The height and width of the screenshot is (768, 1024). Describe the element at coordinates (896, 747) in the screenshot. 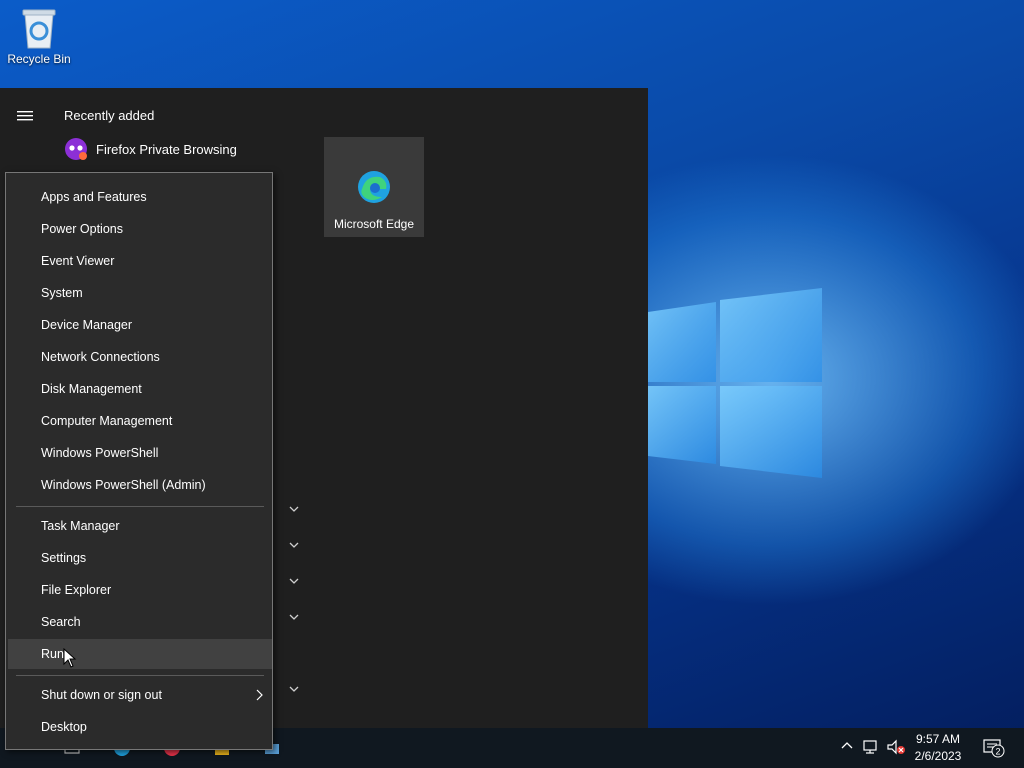

I see `volume-muted-icon` at that location.